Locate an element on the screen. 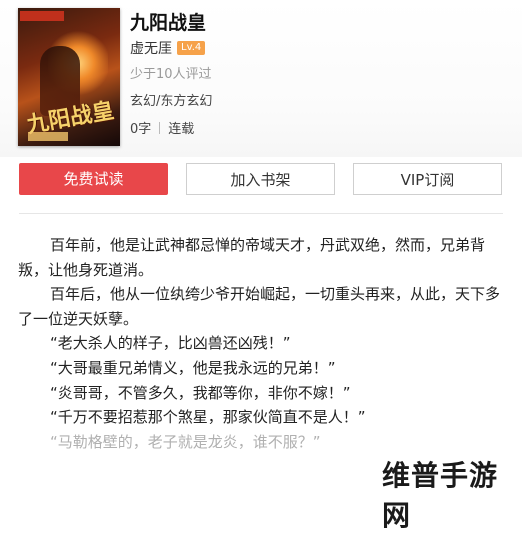 Image resolution: width=522 pixels, height=534 pixels. synopsis-quote: “老大杀人的样子，比凶兽还凶残！” is located at coordinates (170, 343).